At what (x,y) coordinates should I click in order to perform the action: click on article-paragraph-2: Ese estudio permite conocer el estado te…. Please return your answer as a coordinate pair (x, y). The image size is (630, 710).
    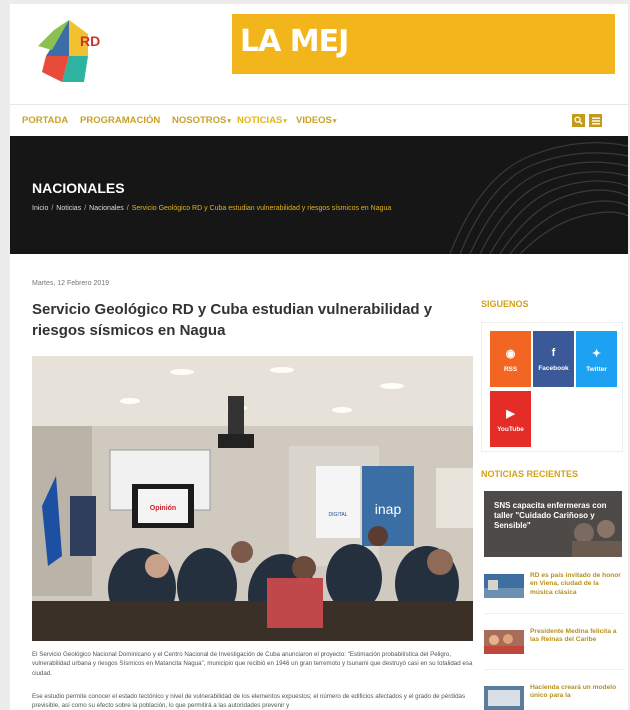
    Looking at the image, I should click on (249, 701).